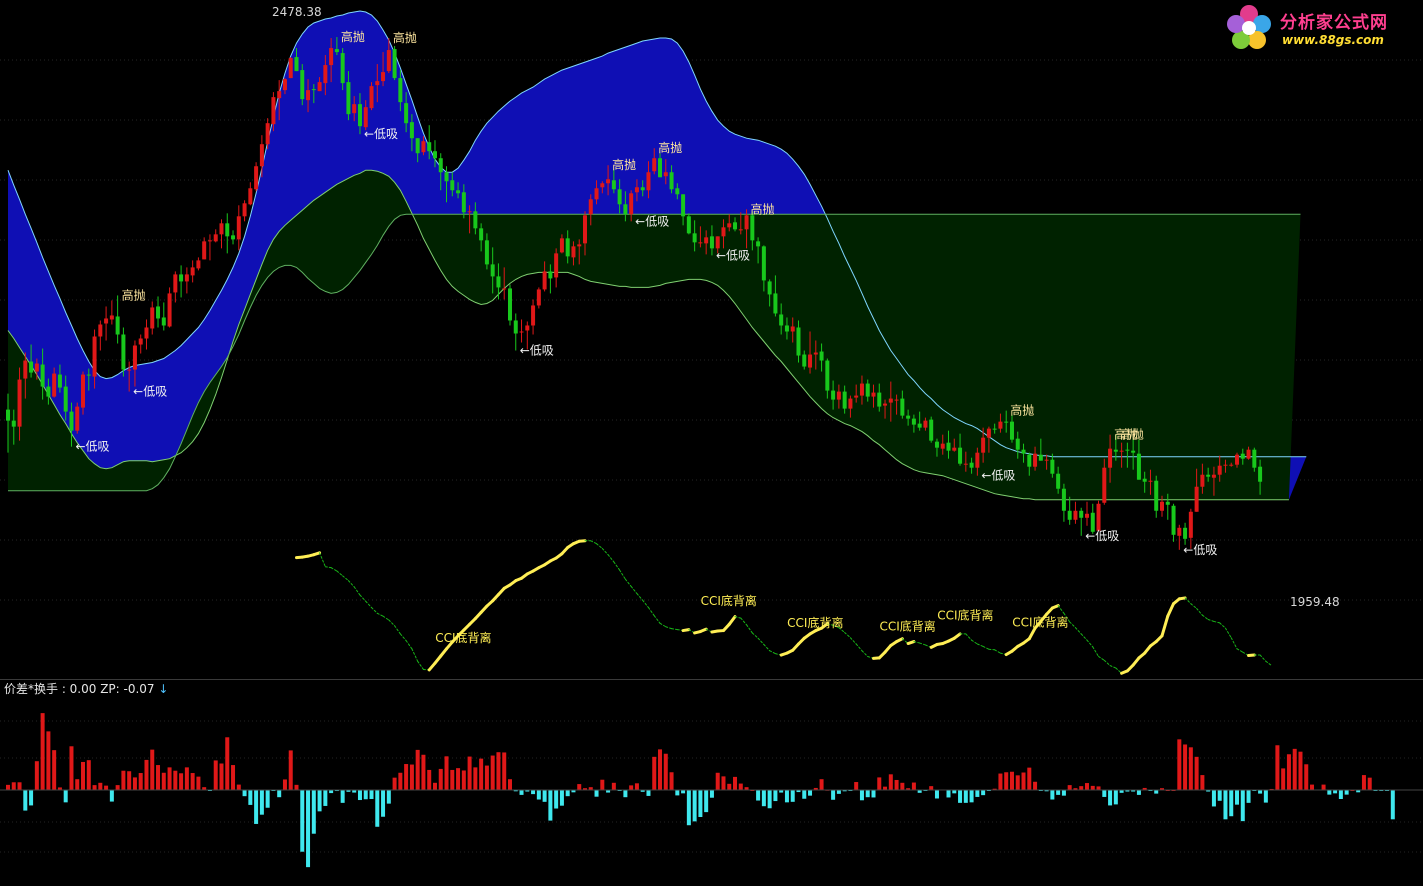  Describe the element at coordinates (1333, 40) in the screenshot. I see `site-url: www.88gs.com` at that location.